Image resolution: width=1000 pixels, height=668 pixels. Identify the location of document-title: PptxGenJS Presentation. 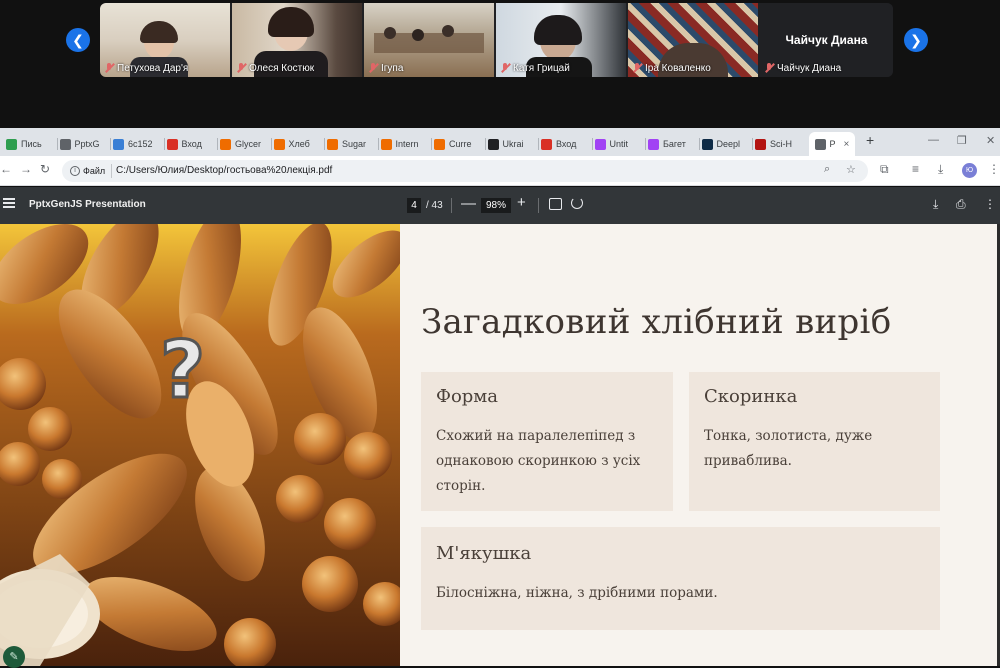
(87, 204).